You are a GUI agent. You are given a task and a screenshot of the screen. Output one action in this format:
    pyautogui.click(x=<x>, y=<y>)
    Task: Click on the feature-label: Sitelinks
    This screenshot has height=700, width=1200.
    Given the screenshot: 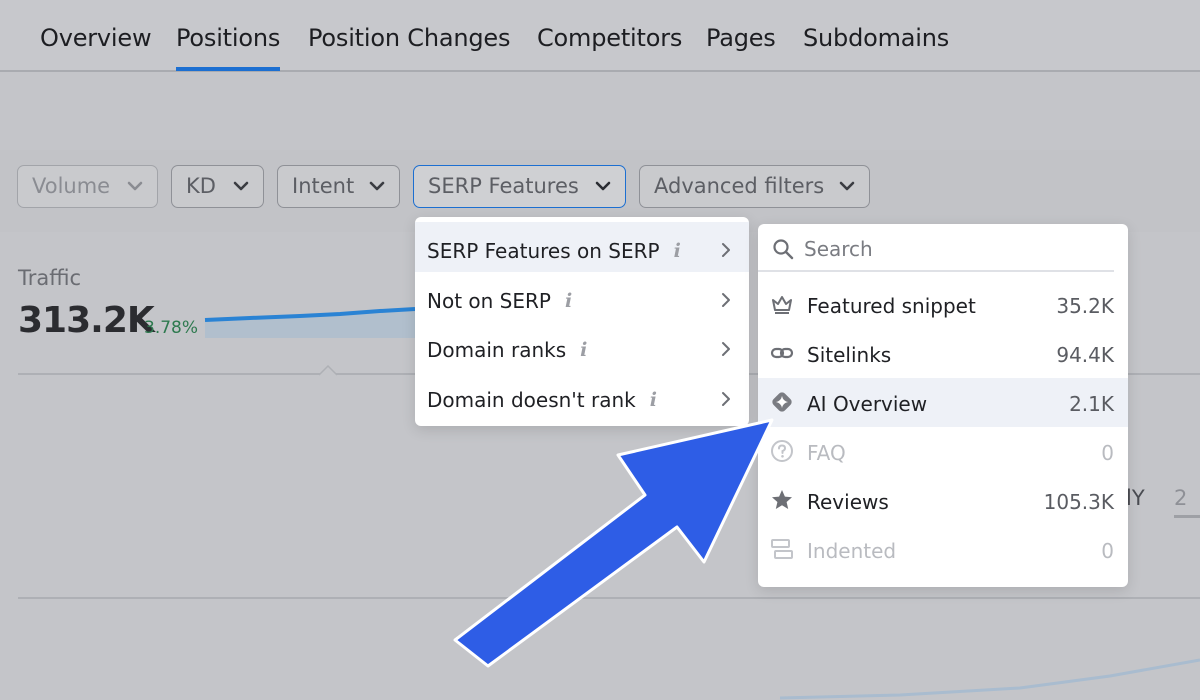 What is the action you would take?
    pyautogui.click(x=849, y=355)
    